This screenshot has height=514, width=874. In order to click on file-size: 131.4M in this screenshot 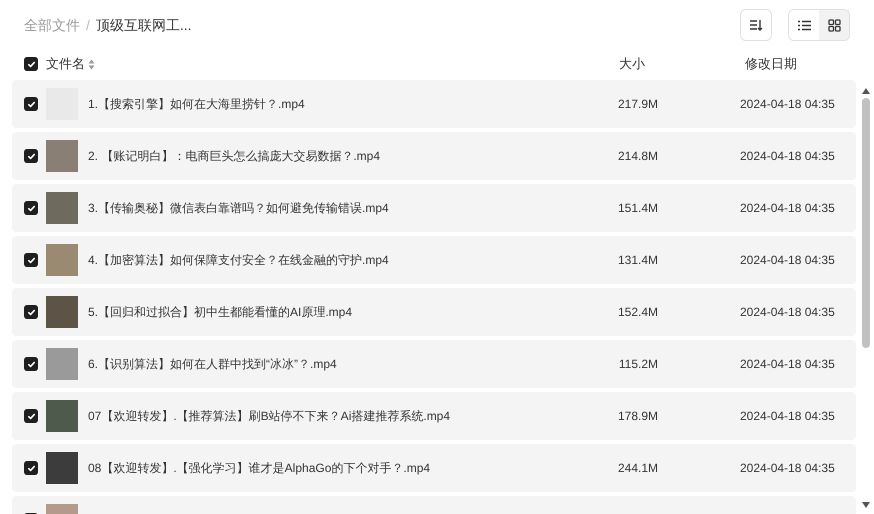, I will do `click(637, 260)`.